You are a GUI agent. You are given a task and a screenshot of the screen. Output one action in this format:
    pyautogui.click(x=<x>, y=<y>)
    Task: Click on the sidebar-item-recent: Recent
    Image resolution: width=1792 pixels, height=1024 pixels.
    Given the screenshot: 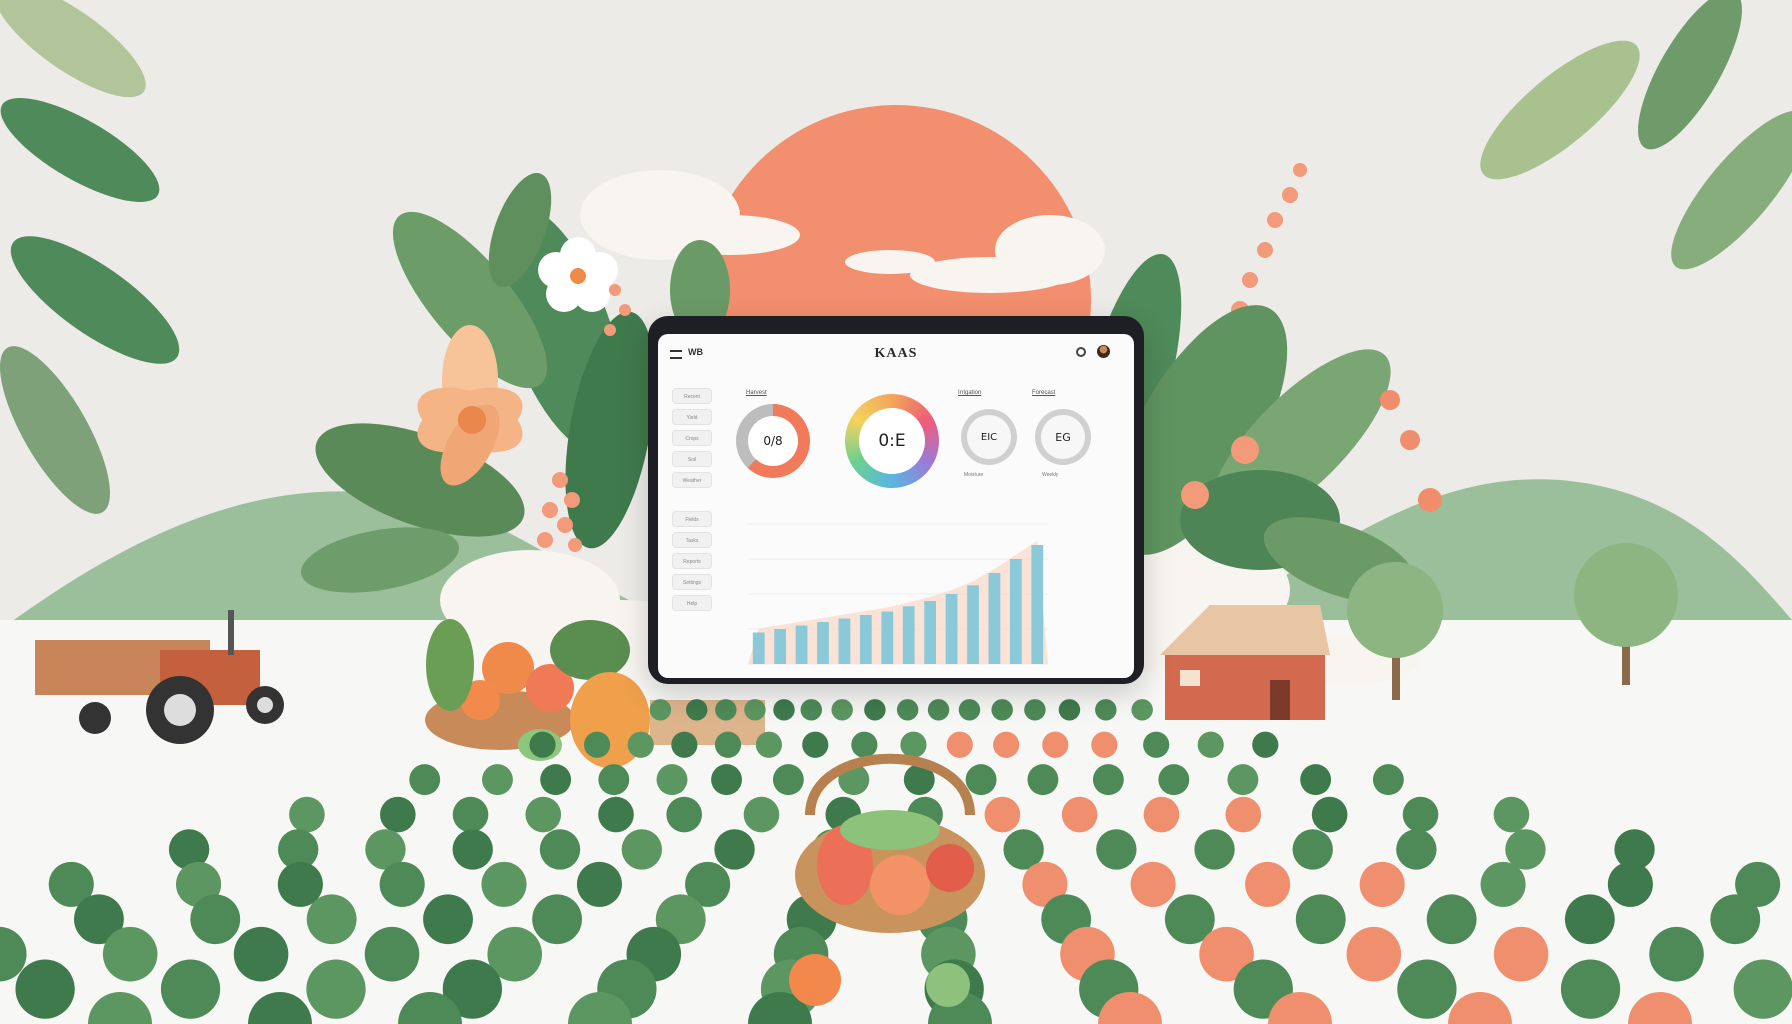 What is the action you would take?
    pyautogui.click(x=692, y=396)
    